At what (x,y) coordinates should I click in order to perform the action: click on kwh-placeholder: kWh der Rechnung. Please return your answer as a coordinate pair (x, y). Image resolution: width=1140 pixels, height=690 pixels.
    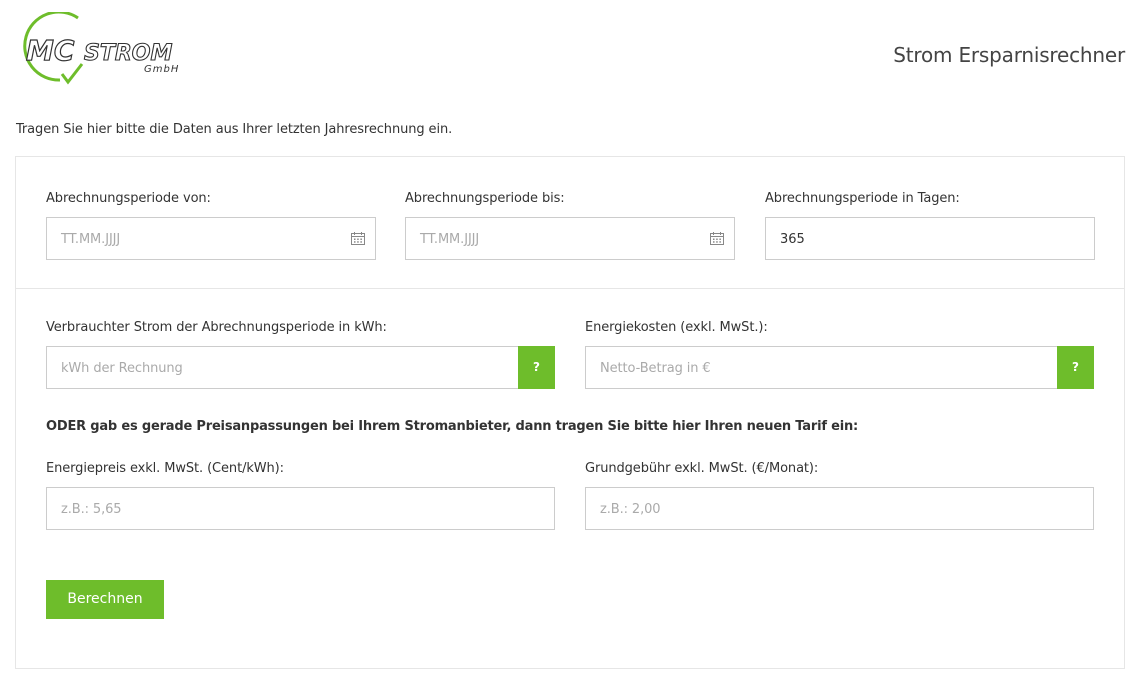
    Looking at the image, I should click on (122, 368).